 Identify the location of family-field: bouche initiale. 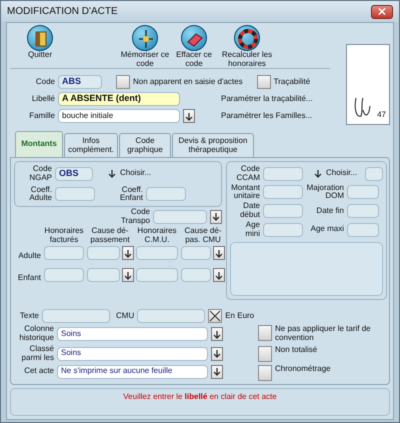
(119, 116).